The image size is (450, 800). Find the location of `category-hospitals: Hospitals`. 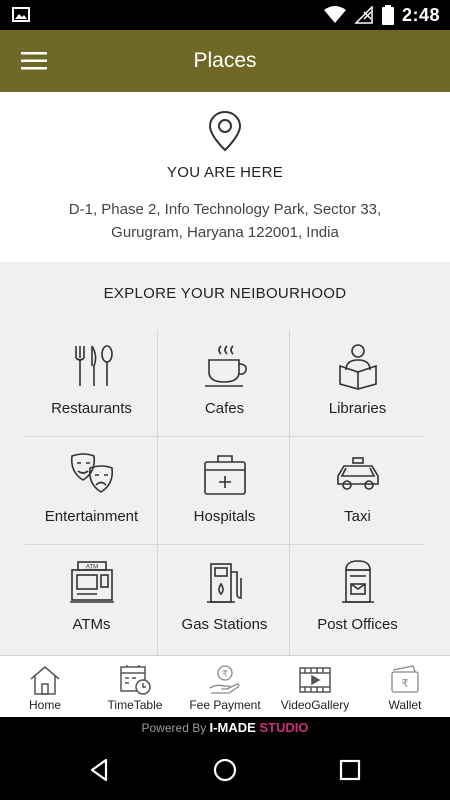

category-hospitals: Hospitals is located at coordinates (224, 492).